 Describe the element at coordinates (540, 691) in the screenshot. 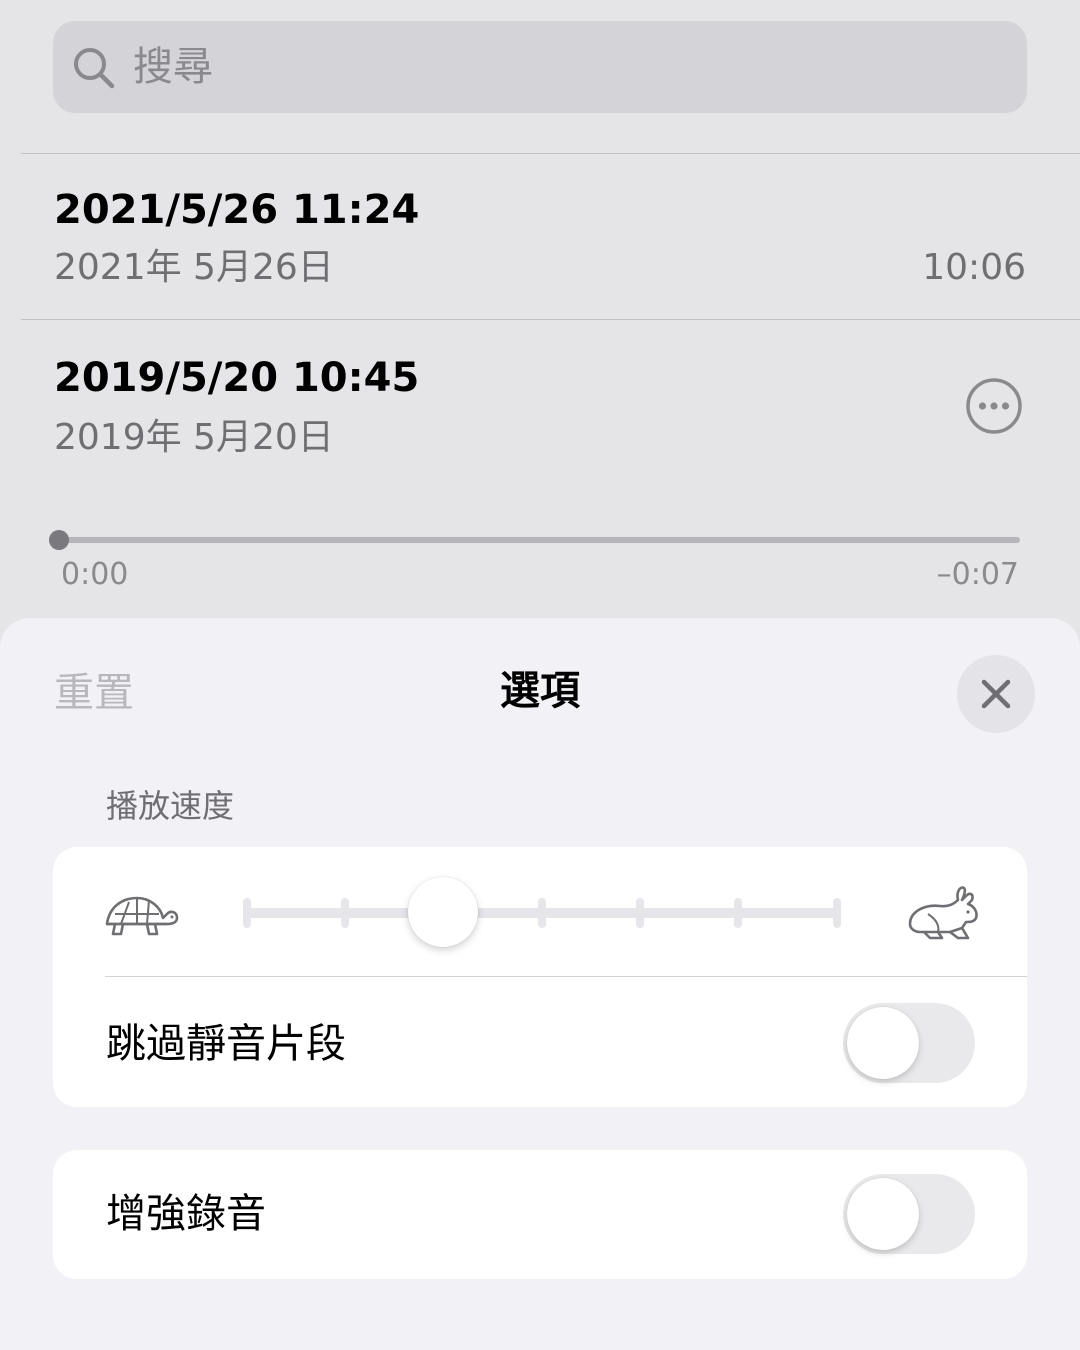

I see `sheet-title: 選項` at that location.